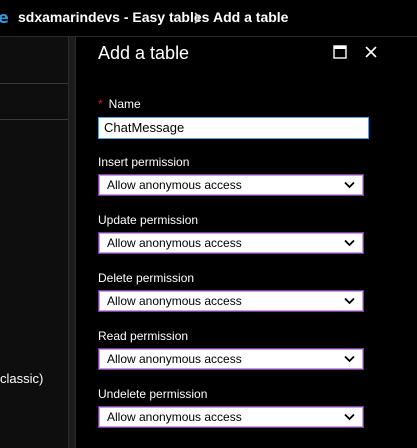 The width and height of the screenshot is (417, 448). What do you see at coordinates (4, 17) in the screenshot?
I see `breadcrumb-edge-text: e` at bounding box center [4, 17].